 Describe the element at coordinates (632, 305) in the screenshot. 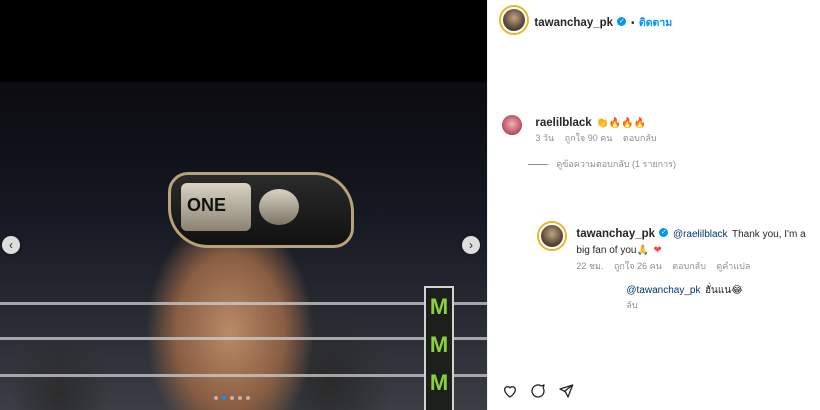

I see `draft-subtext: ลับ` at that location.